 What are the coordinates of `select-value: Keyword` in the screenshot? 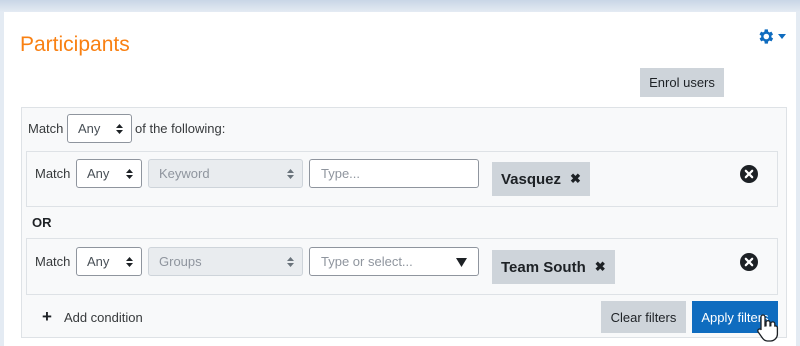 It's located at (184, 173).